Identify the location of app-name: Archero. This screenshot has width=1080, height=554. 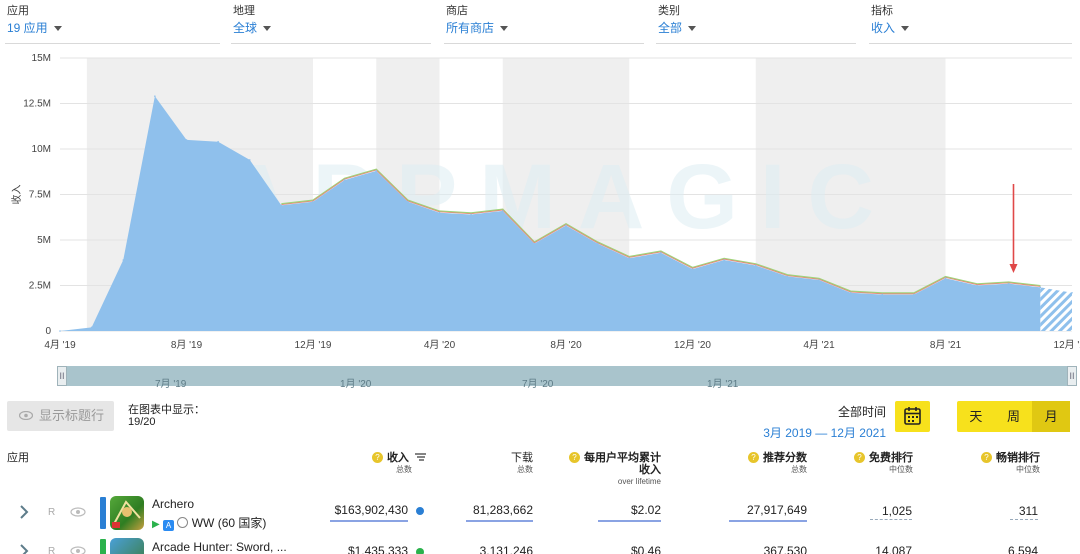
(173, 504).